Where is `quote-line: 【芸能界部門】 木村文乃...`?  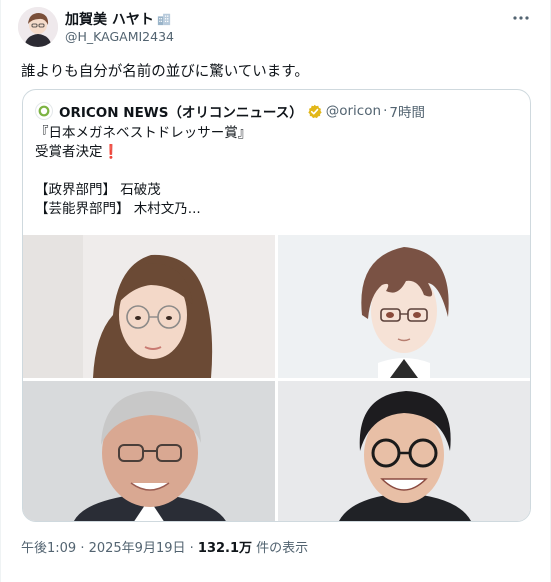 quote-line: 【芸能界部門】 木村文乃... is located at coordinates (118, 209).